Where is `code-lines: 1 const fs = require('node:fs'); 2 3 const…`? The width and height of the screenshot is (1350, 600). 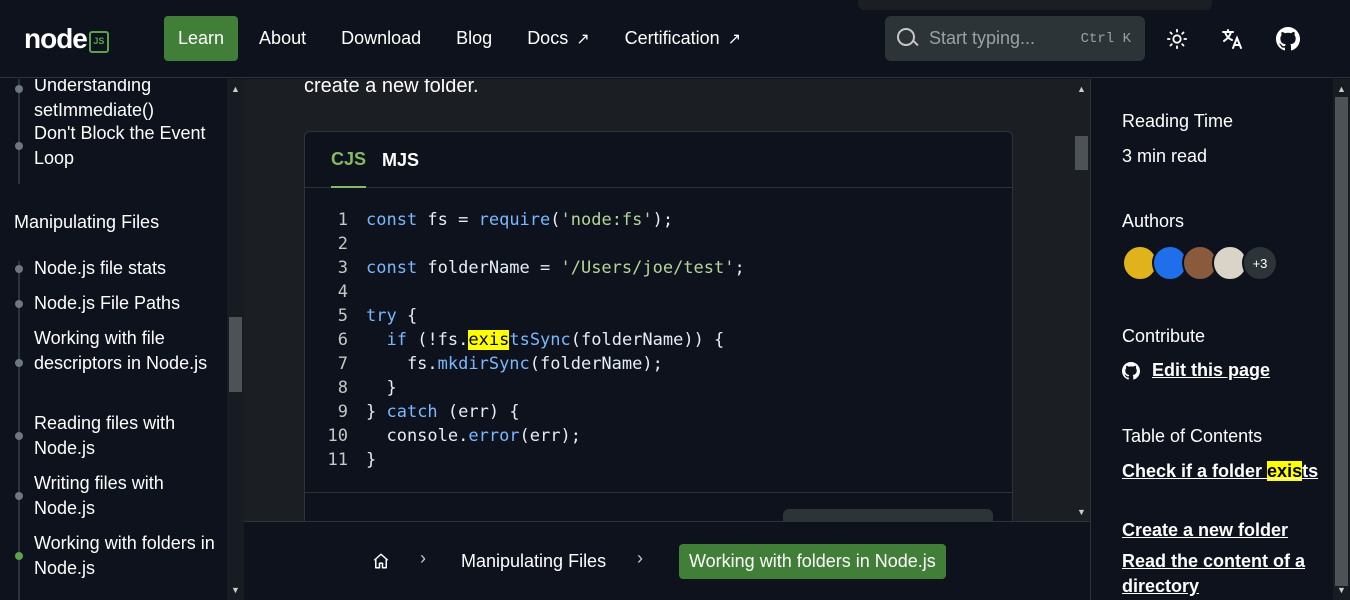 code-lines: 1 const fs = require('node:fs'); 2 3 const… is located at coordinates (525, 340).